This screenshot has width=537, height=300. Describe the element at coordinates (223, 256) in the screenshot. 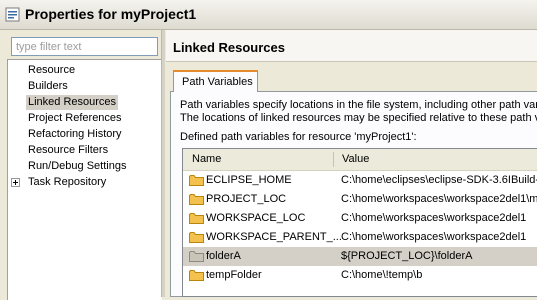

I see `variable-name: folderA` at that location.